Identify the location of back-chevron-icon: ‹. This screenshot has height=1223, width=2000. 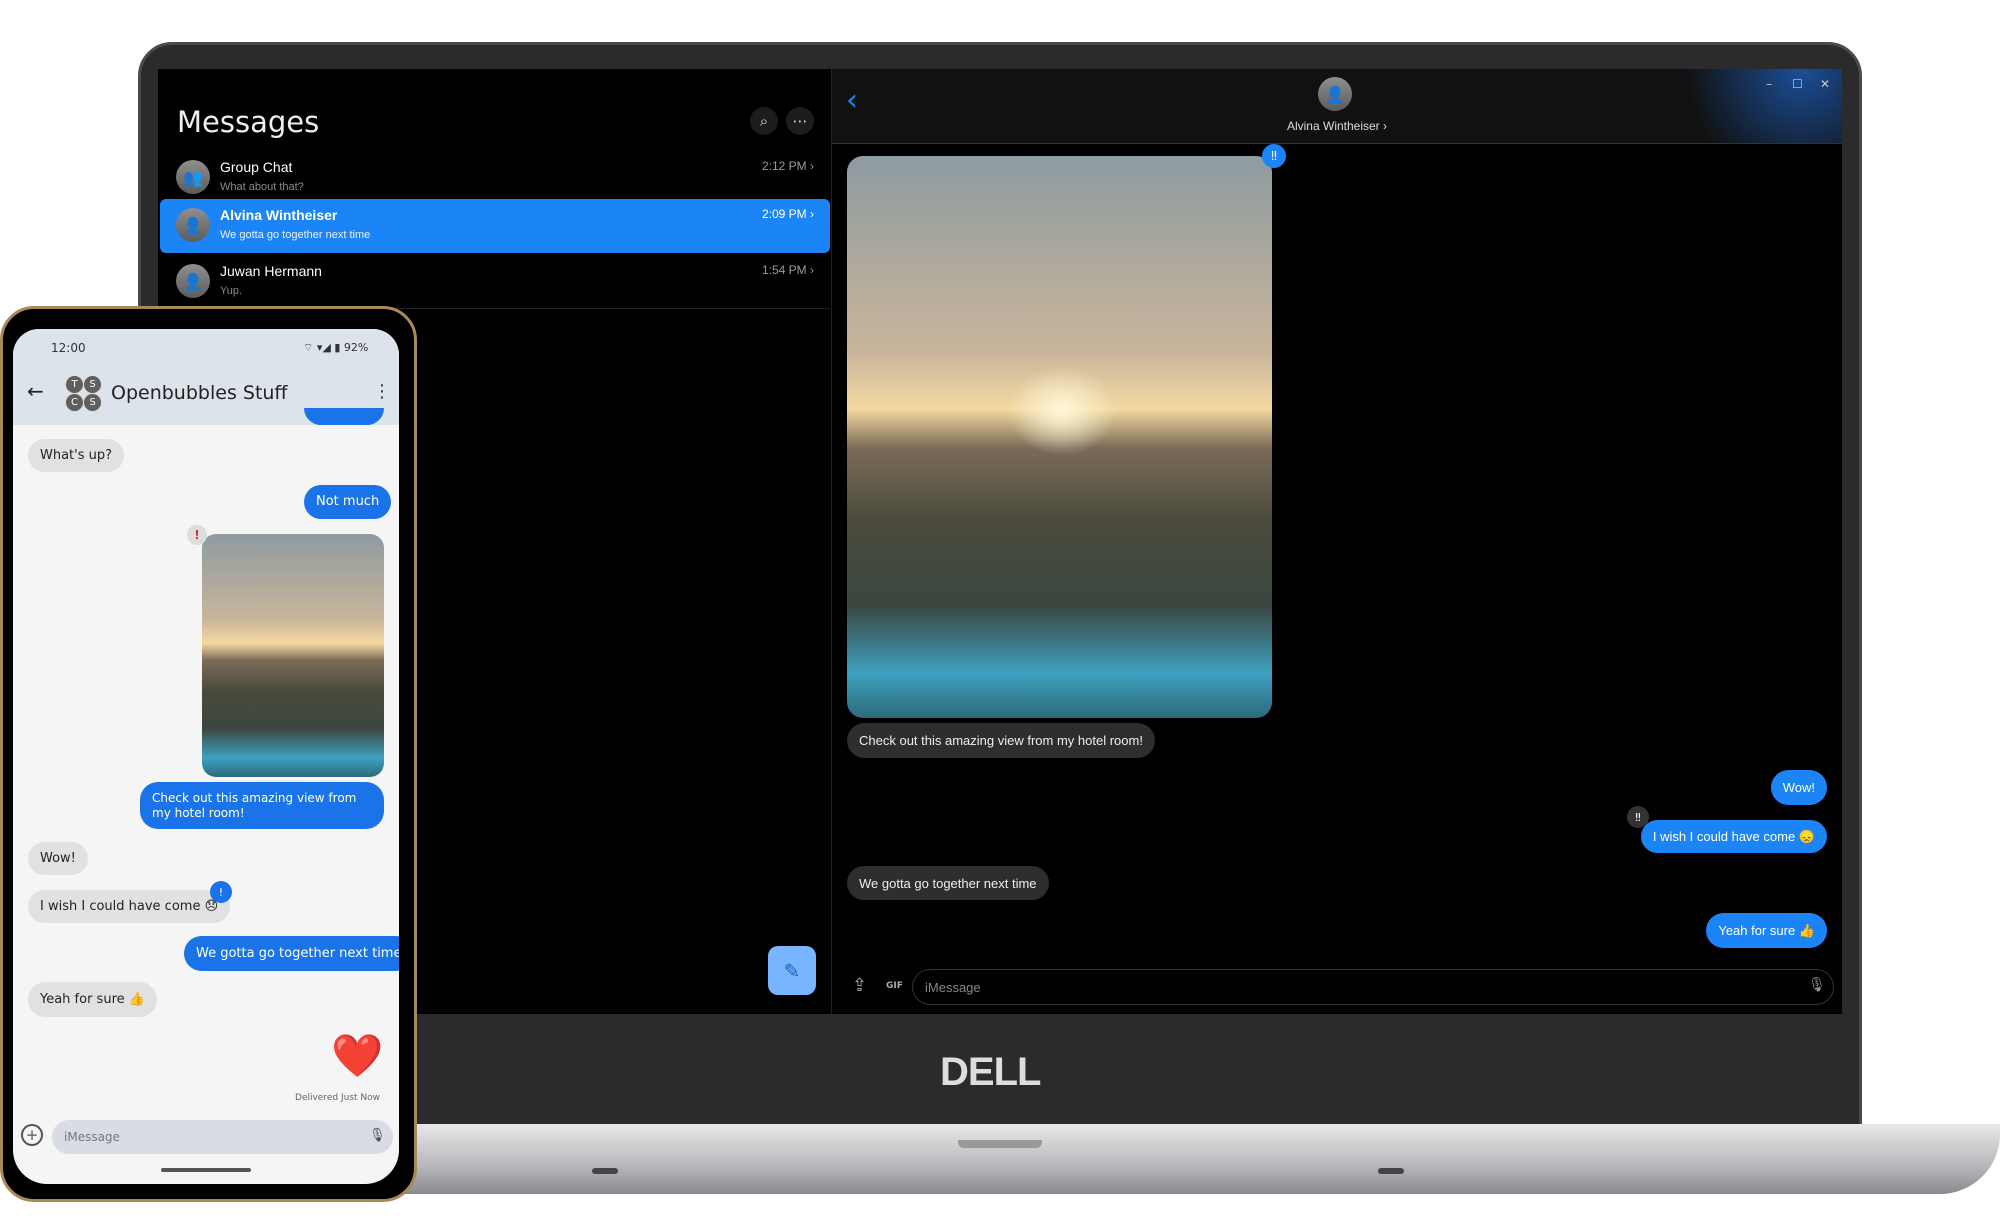
(852, 100).